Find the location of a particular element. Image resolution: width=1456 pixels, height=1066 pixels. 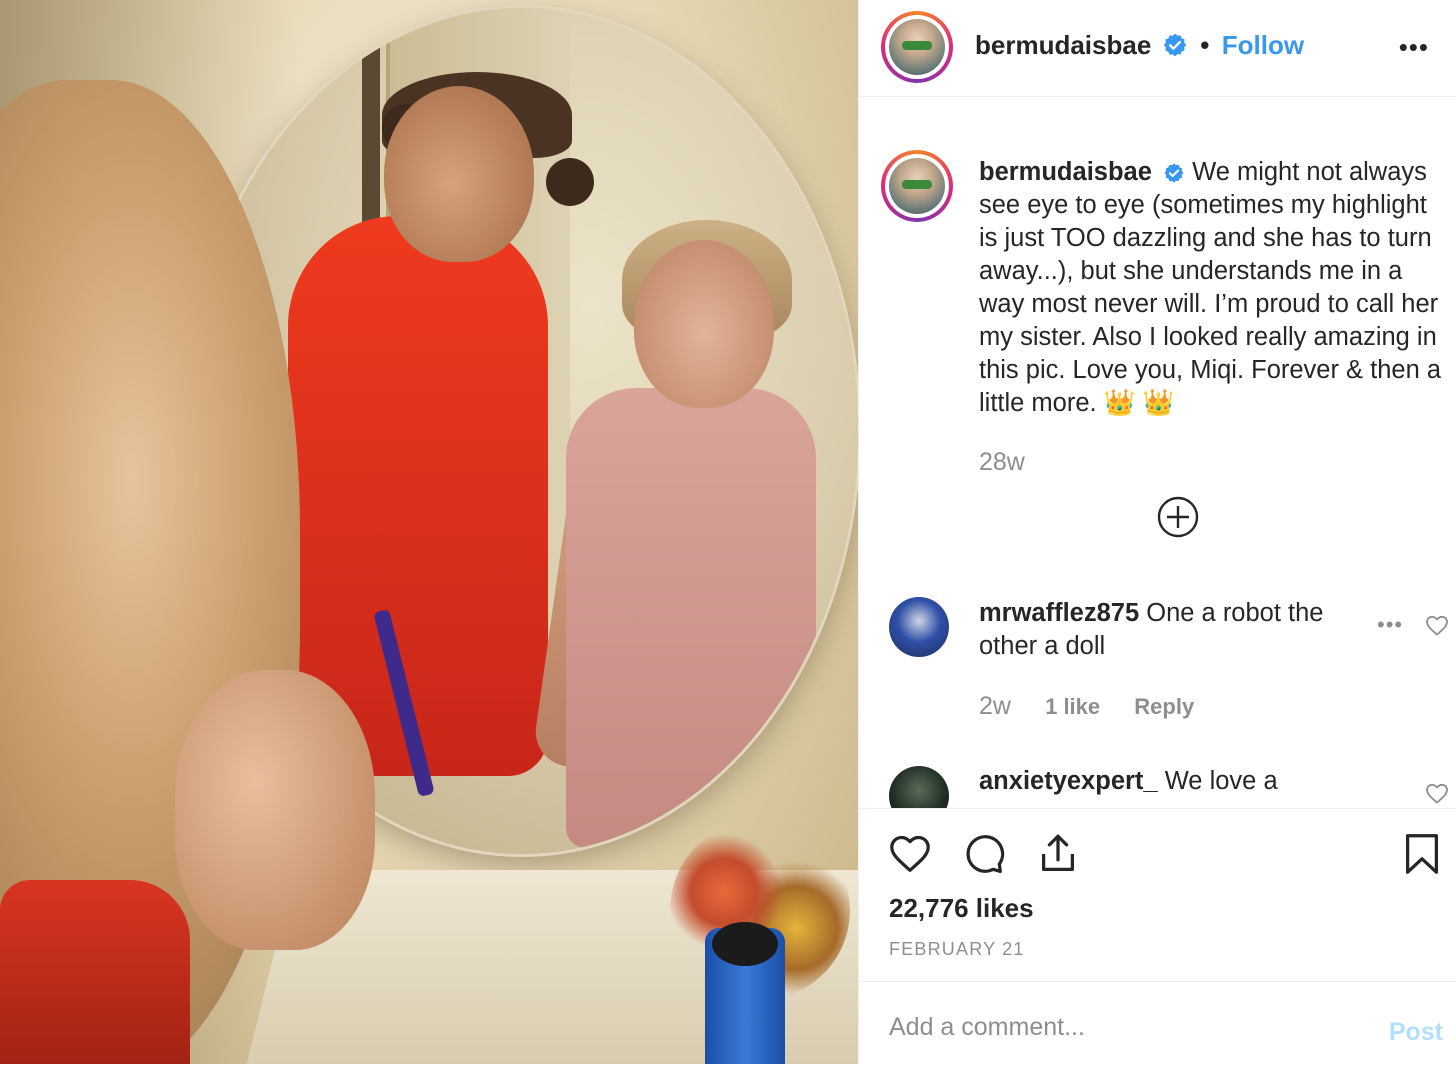

comment-username: anxietyexpert_ is located at coordinates (1068, 781).